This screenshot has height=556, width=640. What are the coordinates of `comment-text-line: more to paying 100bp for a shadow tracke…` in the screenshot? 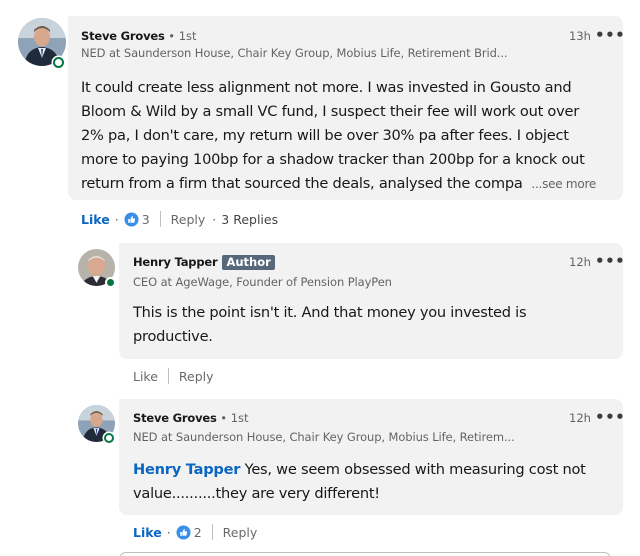 It's located at (333, 159).